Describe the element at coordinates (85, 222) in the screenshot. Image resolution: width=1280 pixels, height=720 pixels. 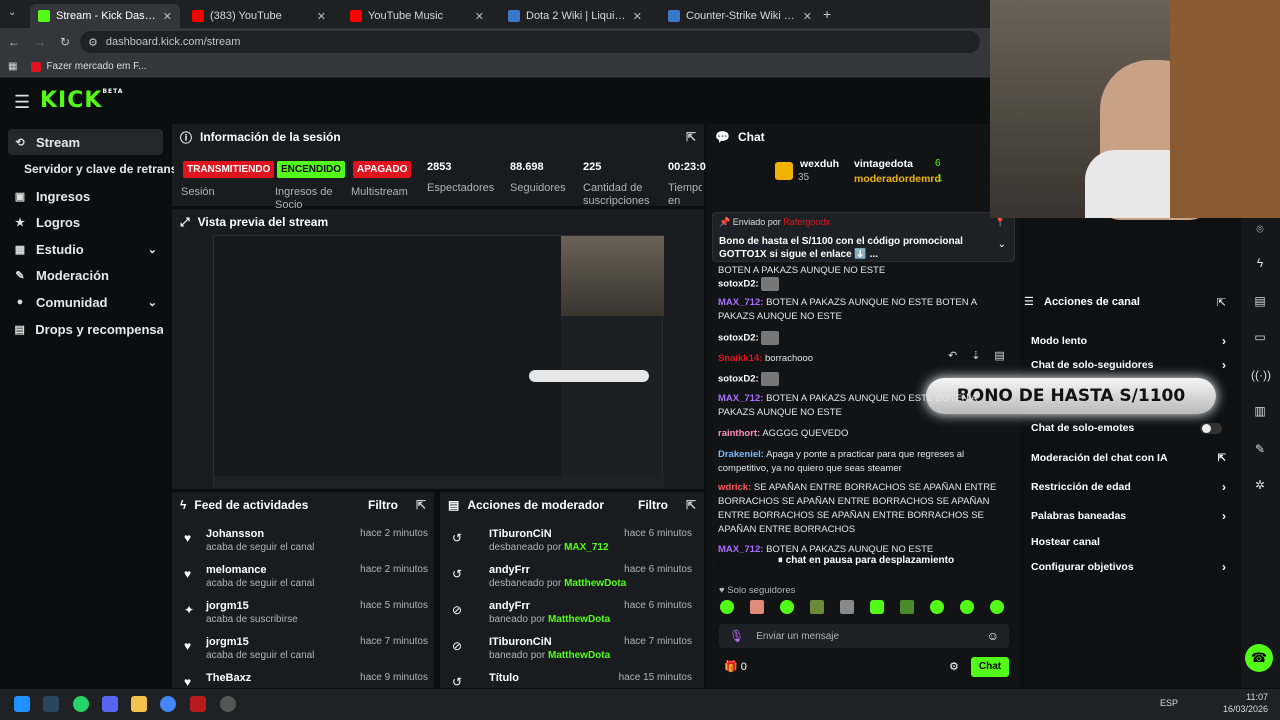
I see `sidebar-item: ★ Logros` at that location.